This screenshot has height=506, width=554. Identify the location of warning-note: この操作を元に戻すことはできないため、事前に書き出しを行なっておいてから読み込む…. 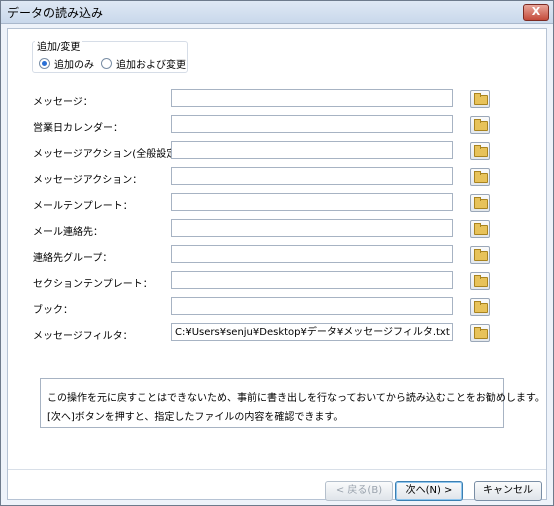
(292, 403).